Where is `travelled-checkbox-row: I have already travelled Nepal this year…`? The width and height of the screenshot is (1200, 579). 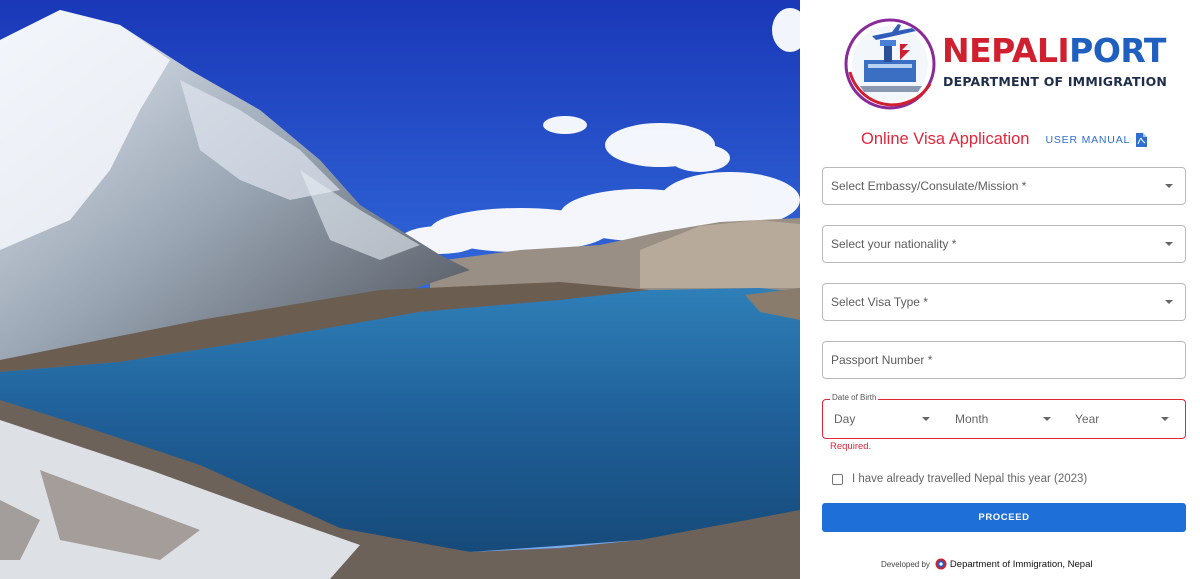 travelled-checkbox-row: I have already travelled Nepal this year… is located at coordinates (959, 479).